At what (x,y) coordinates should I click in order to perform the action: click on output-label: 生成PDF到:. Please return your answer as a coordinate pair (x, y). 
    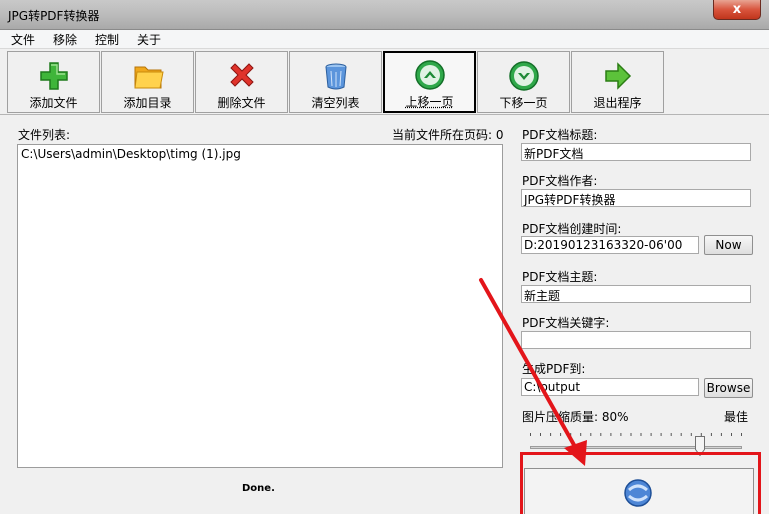
    Looking at the image, I should click on (554, 369).